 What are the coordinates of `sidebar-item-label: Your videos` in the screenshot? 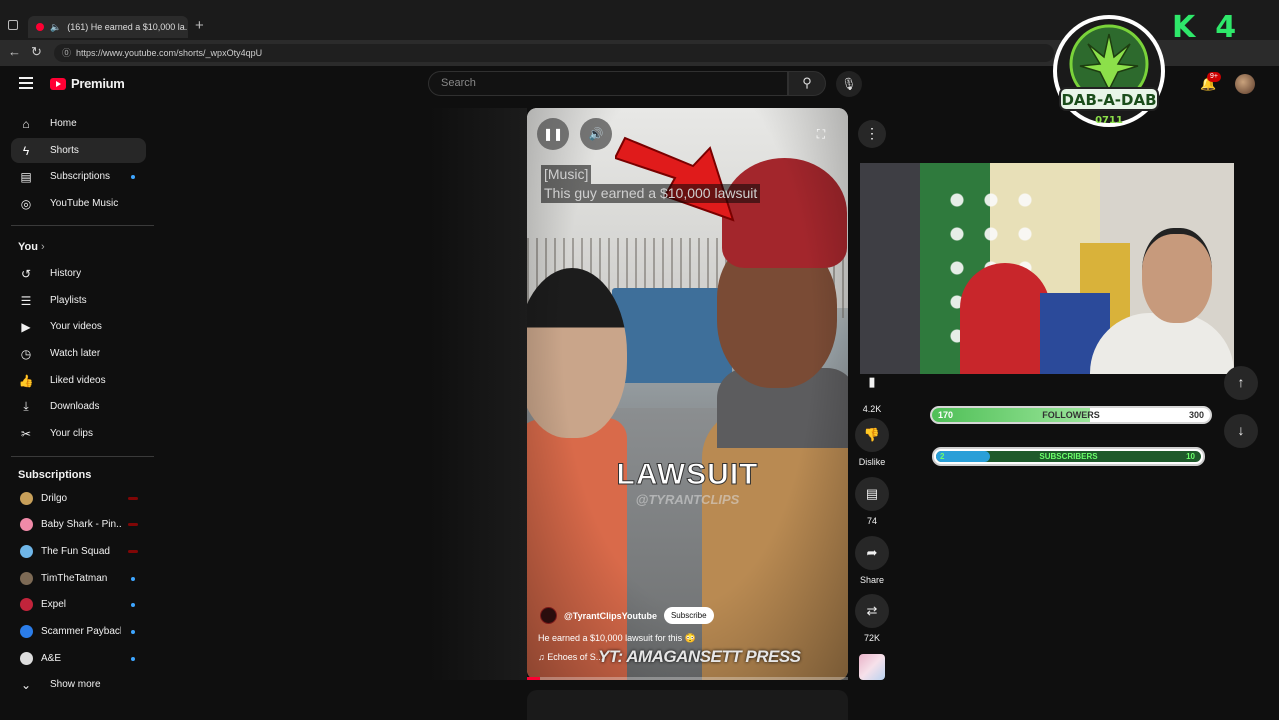 It's located at (76, 326).